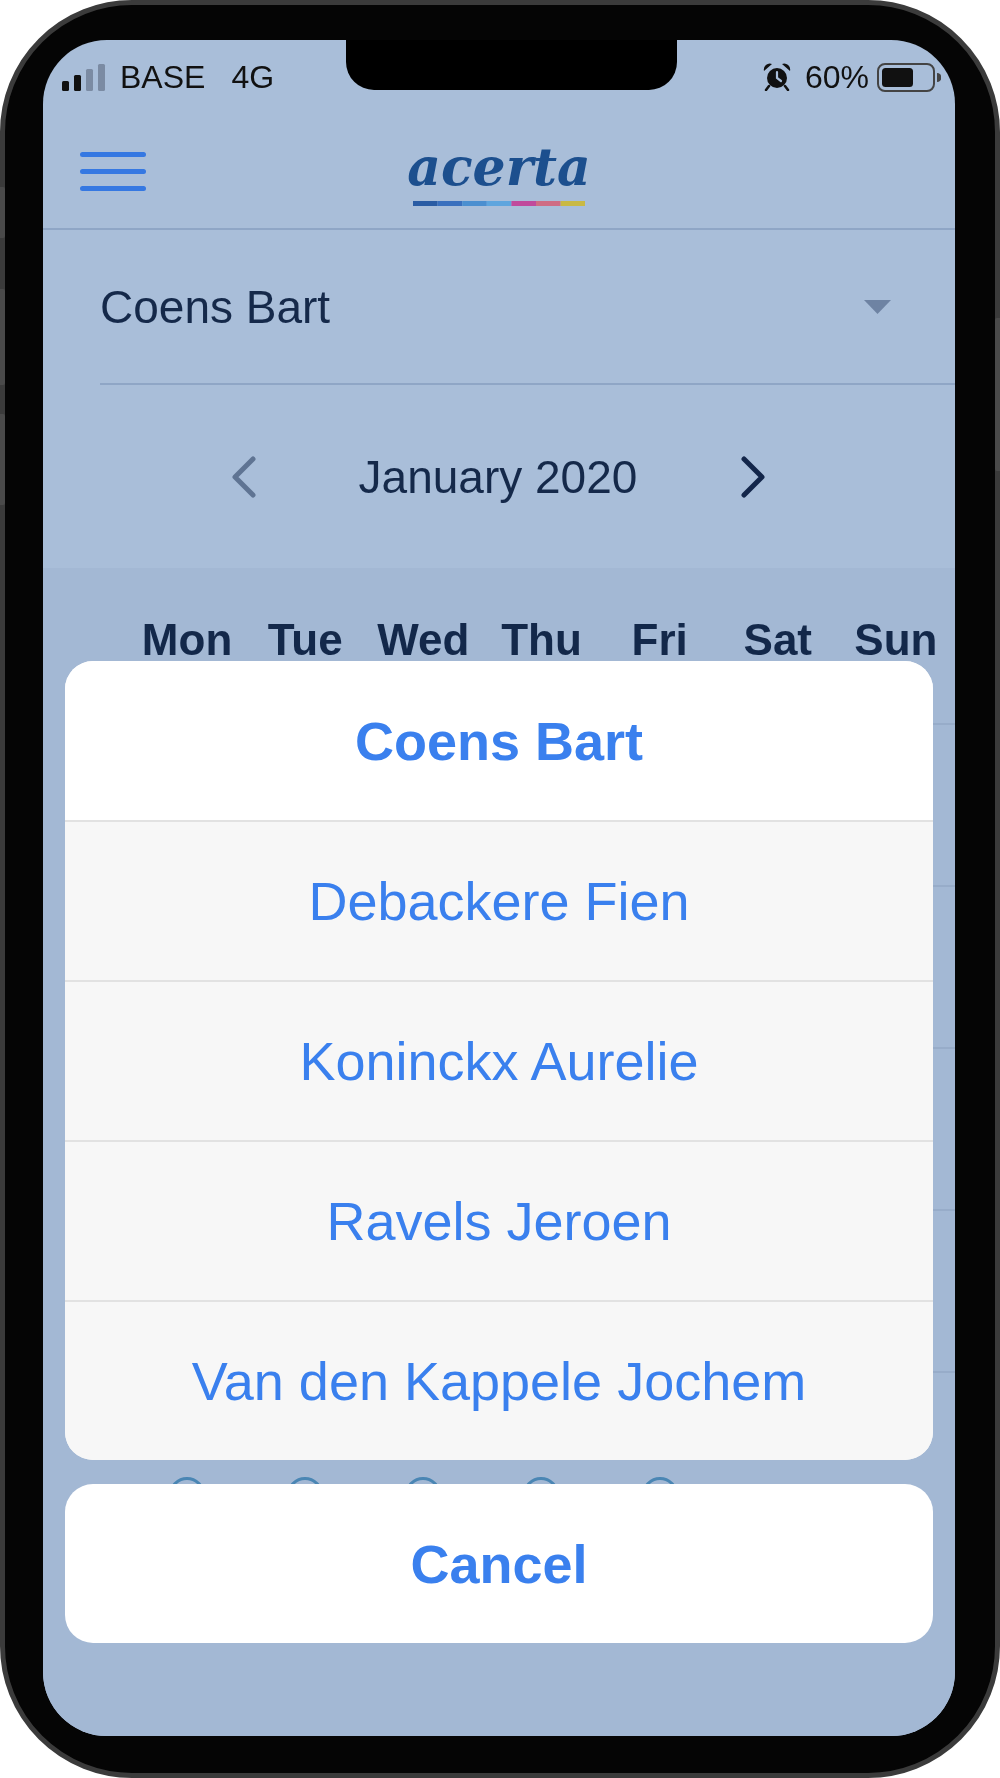  Describe the element at coordinates (499, 740) in the screenshot. I see `action-sheet-option: Coens Bart` at that location.